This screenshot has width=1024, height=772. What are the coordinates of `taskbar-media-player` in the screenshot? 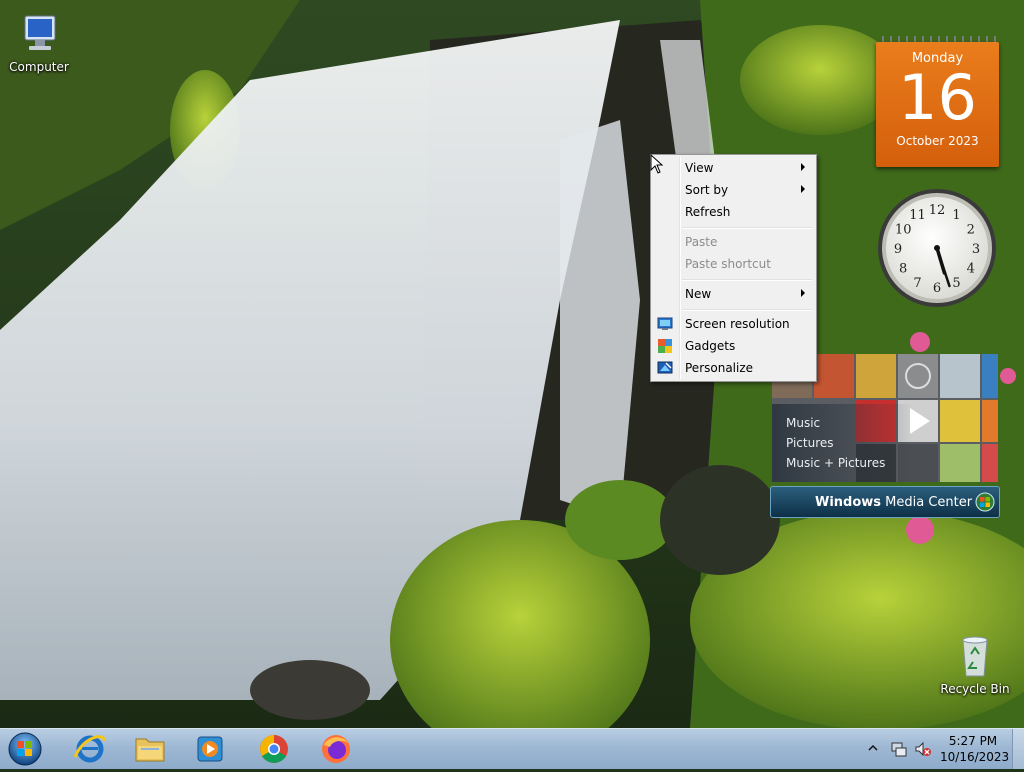 It's located at (210, 749).